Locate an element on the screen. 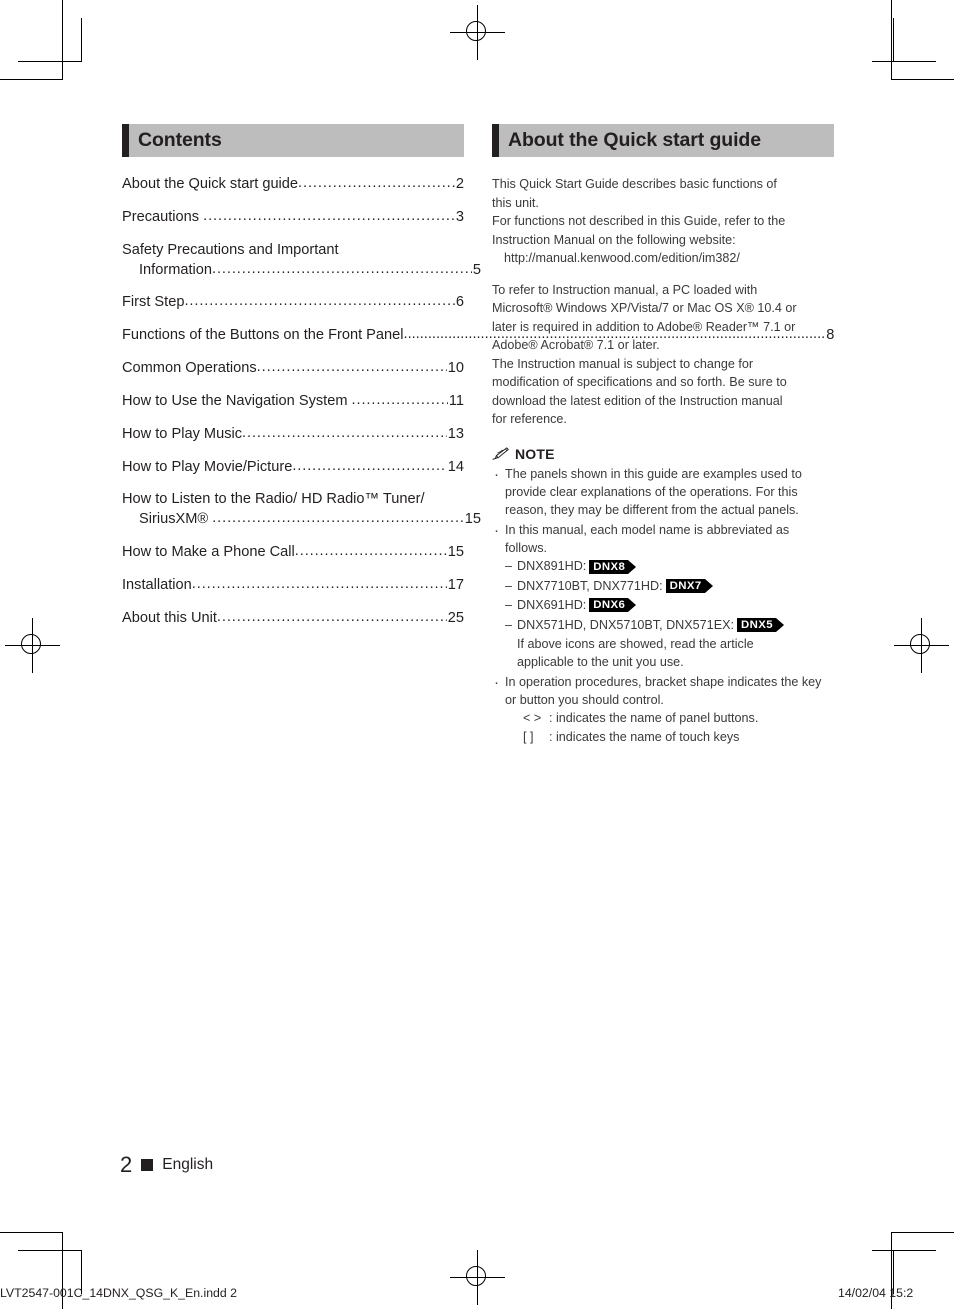 The width and height of the screenshot is (954, 1309). toc-page-number: 6 is located at coordinates (459, 302).